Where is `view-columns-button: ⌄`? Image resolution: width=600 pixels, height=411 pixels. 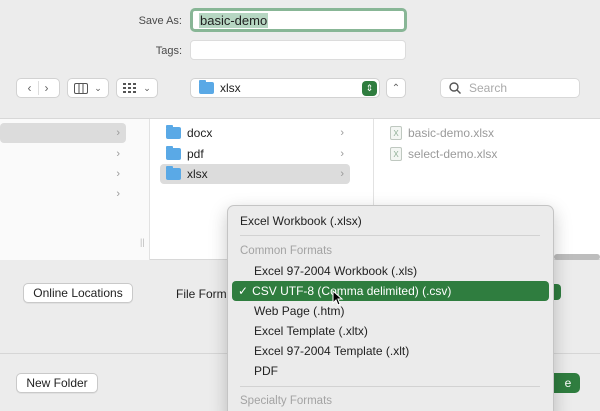 view-columns-button: ⌄ is located at coordinates (88, 88).